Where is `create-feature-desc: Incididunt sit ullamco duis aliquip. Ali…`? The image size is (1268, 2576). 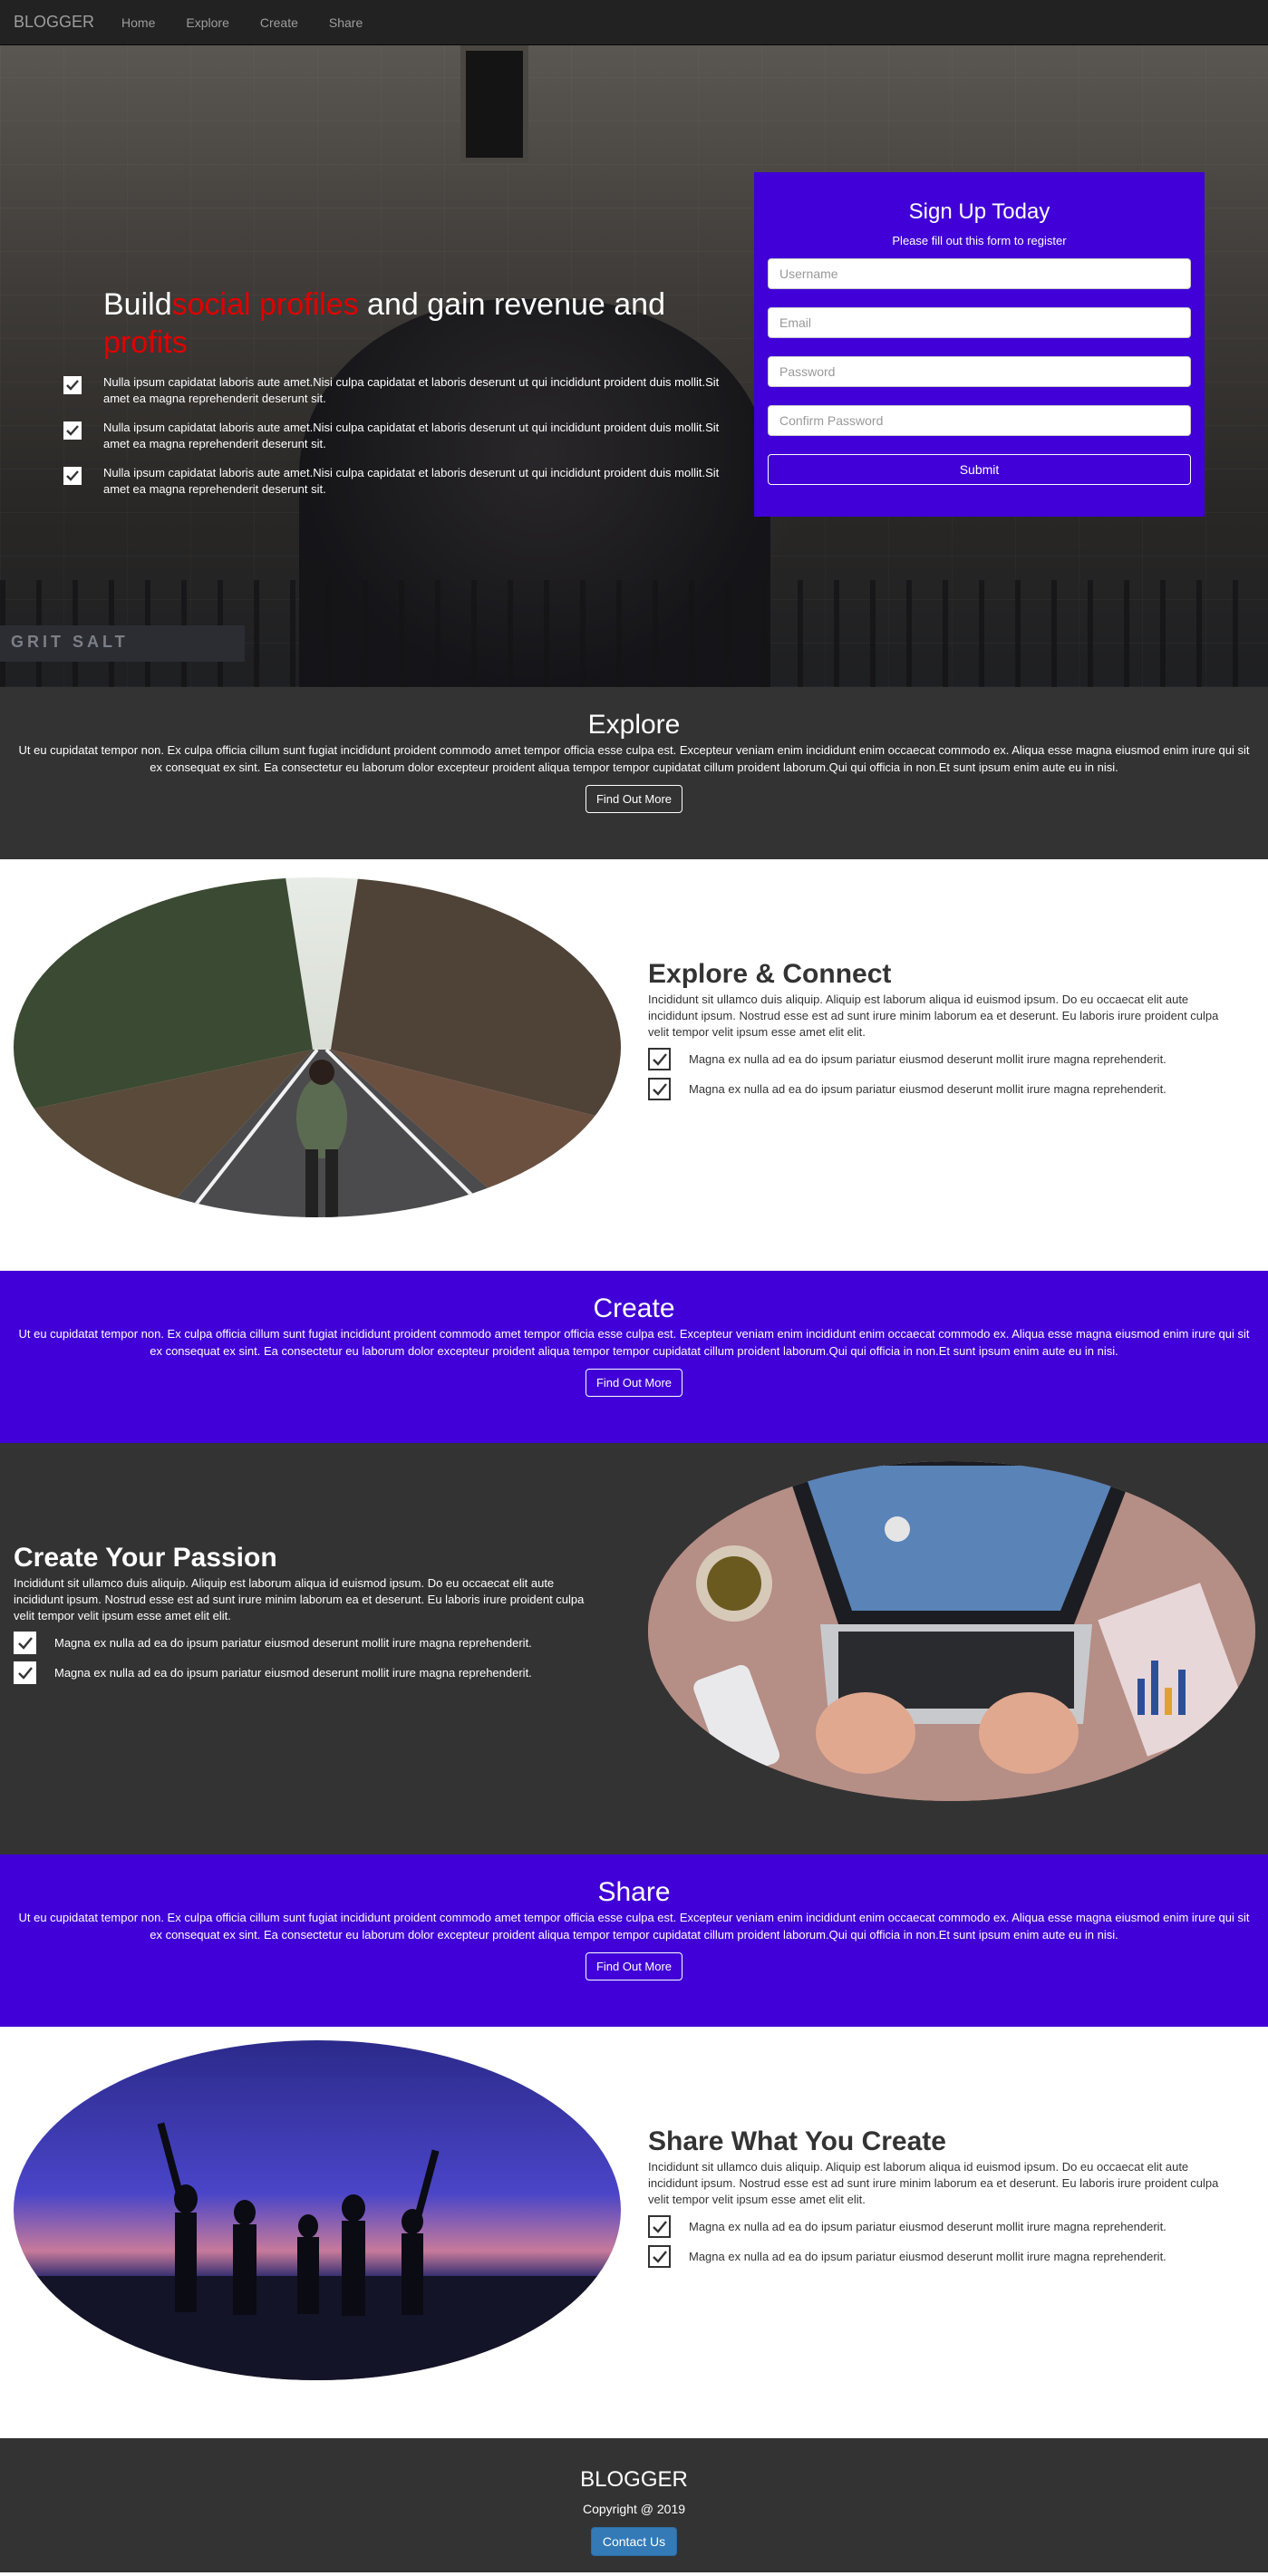 create-feature-desc: Incididunt sit ullamco duis aliquip. Ali… is located at coordinates (299, 1599).